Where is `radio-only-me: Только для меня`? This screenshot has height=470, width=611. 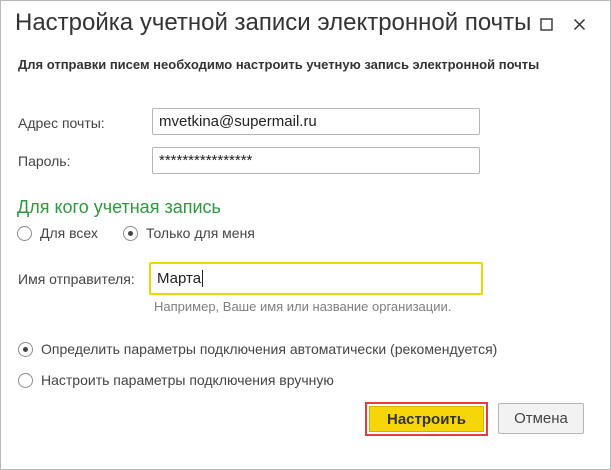 radio-only-me: Только для меня is located at coordinates (189, 233).